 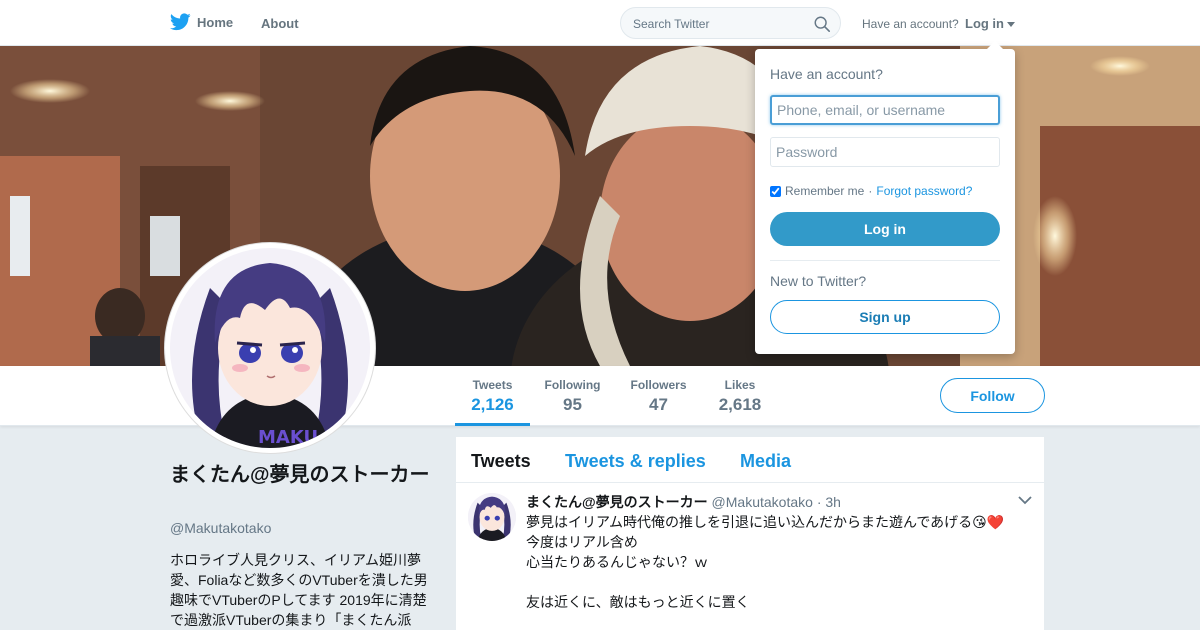 I want to click on forgot-password-link: Forgot password?, so click(x=924, y=191).